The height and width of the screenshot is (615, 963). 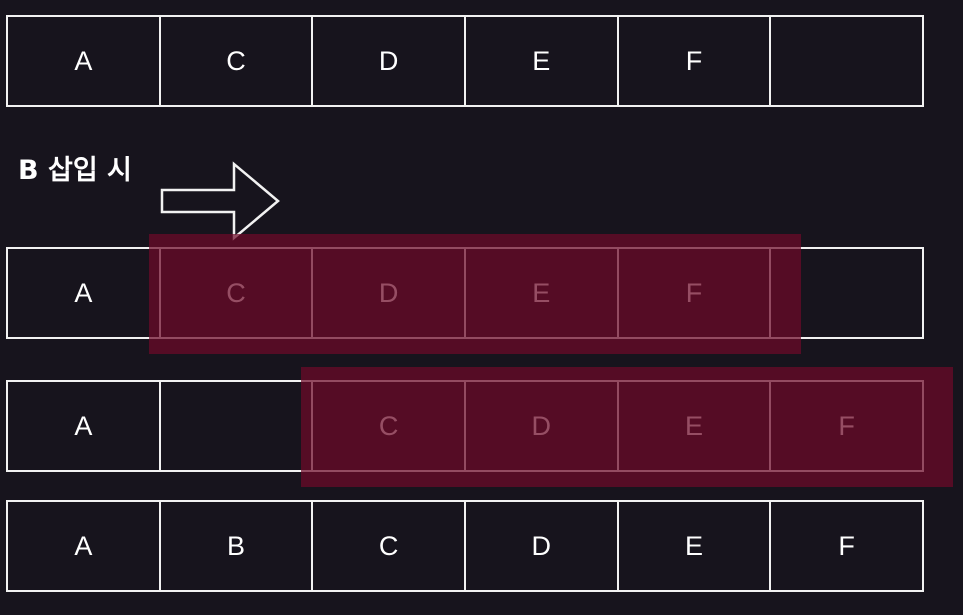 What do you see at coordinates (236, 546) in the screenshot?
I see `array-cell: B` at bounding box center [236, 546].